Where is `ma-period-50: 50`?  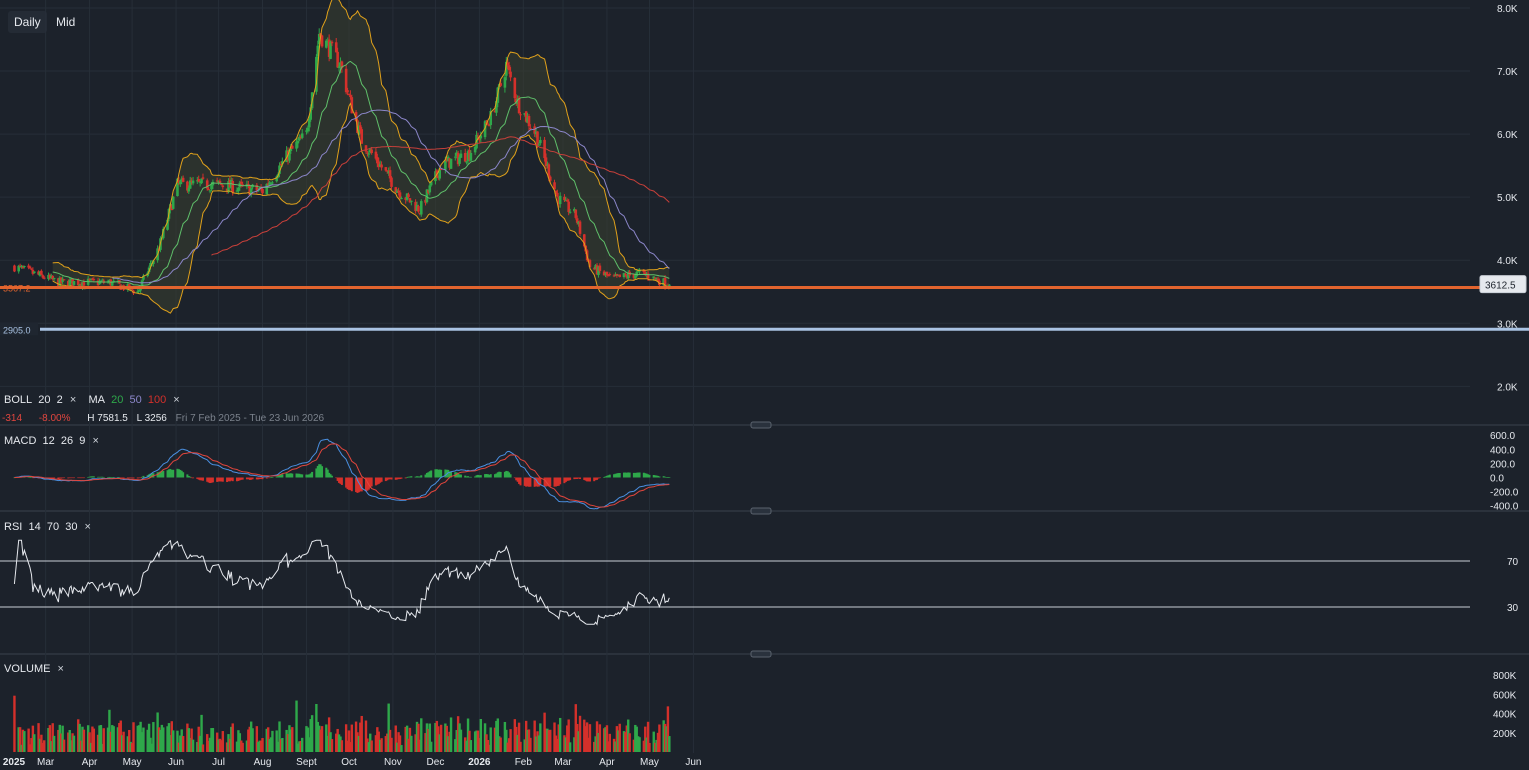
ma-period-50: 50 is located at coordinates (135, 400).